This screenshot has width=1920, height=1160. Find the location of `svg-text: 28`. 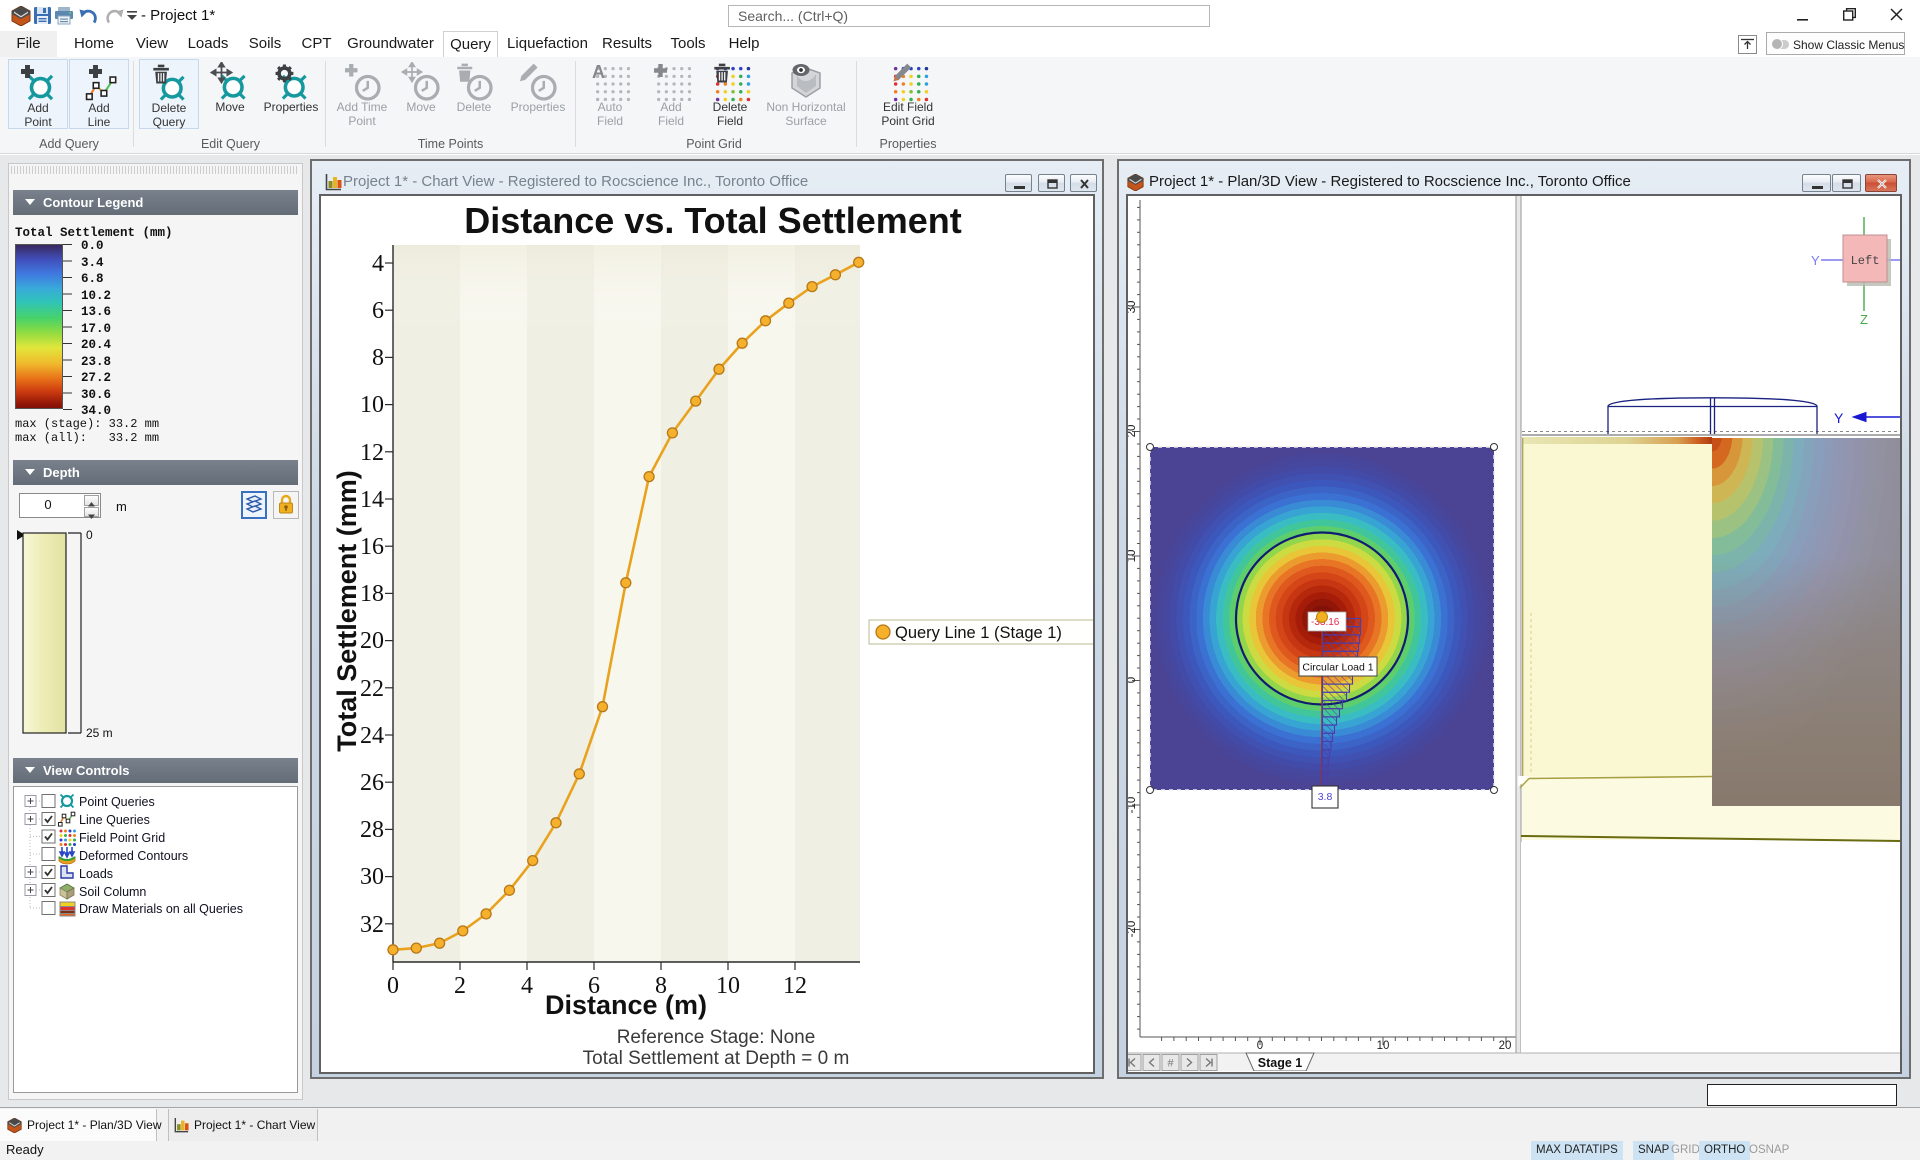

svg-text: 28 is located at coordinates (372, 830).